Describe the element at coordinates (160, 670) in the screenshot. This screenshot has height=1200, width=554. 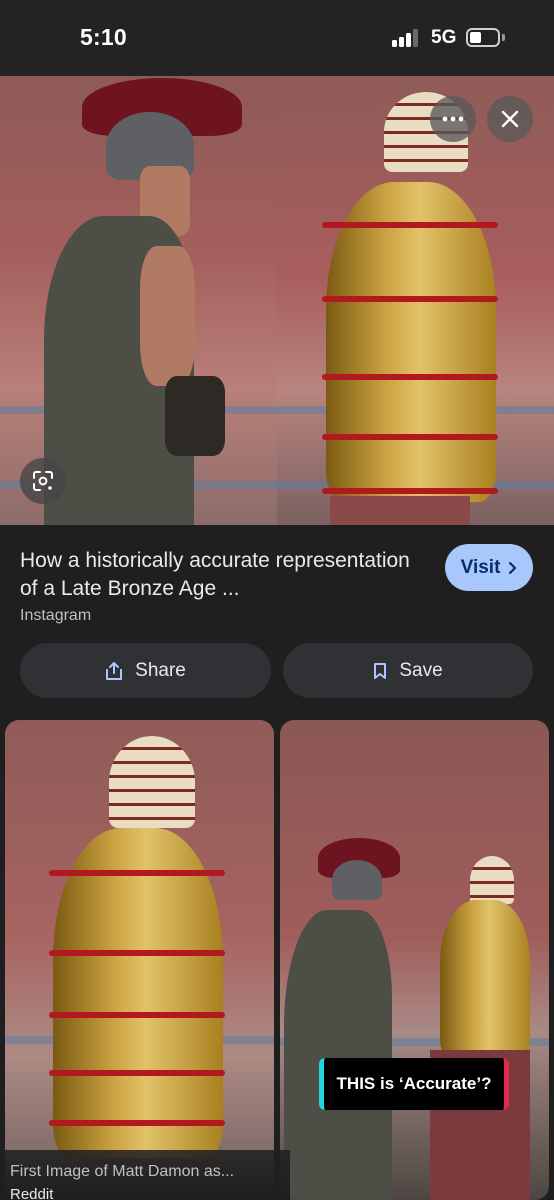
I see `share-button-label: Share` at that location.